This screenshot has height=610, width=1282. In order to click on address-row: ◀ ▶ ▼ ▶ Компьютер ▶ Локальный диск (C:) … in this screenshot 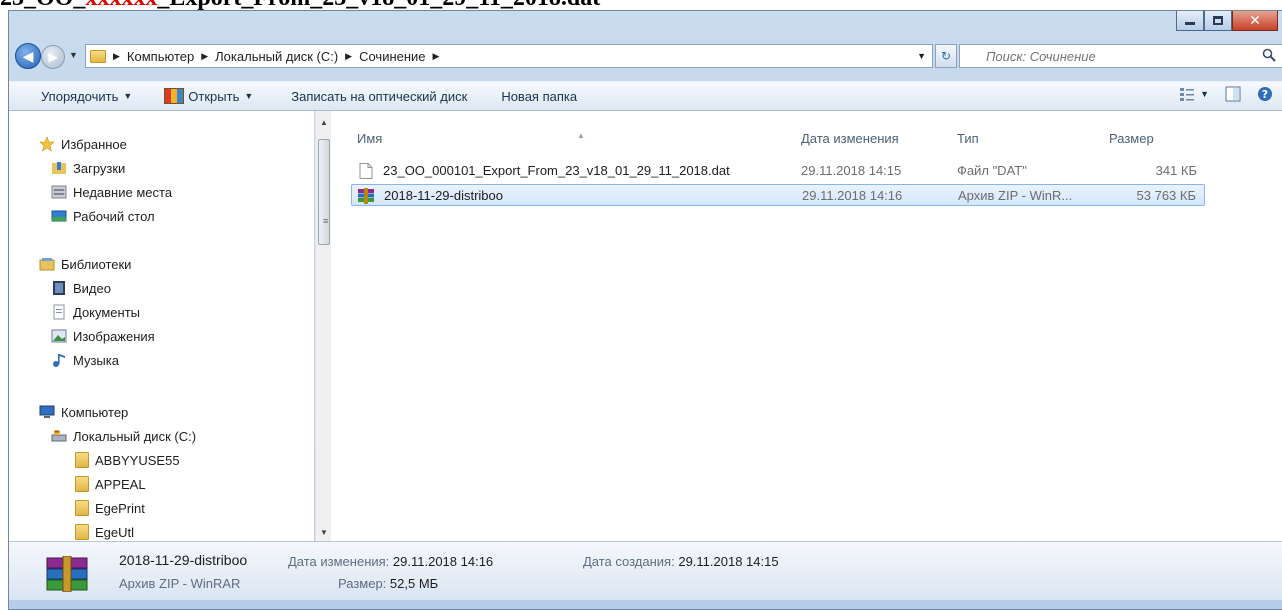, I will do `click(645, 56)`.